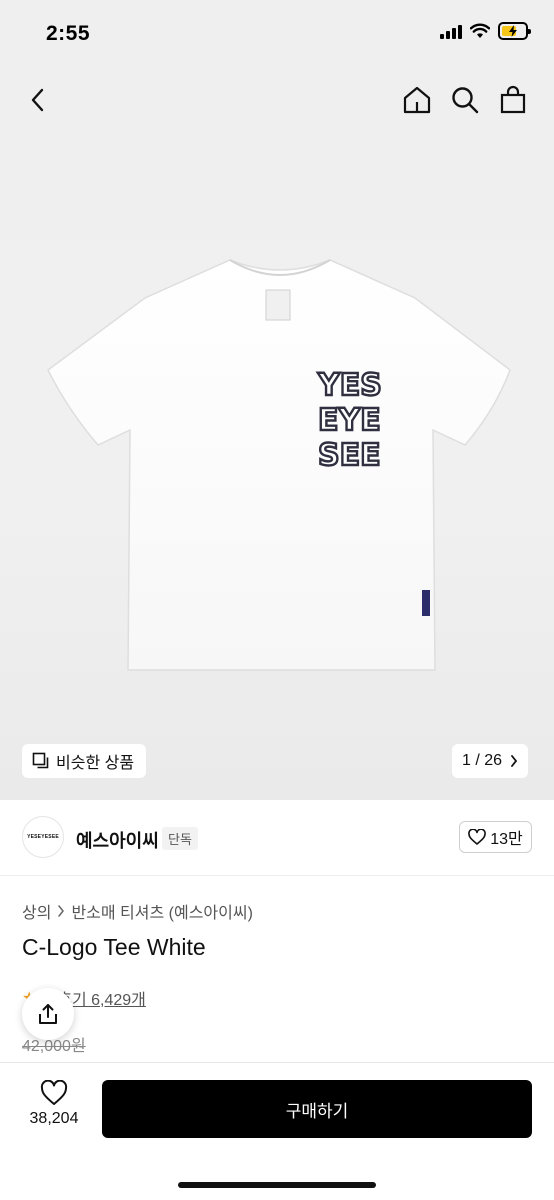  Describe the element at coordinates (68, 33) in the screenshot. I see `status-time: 2:55` at that location.